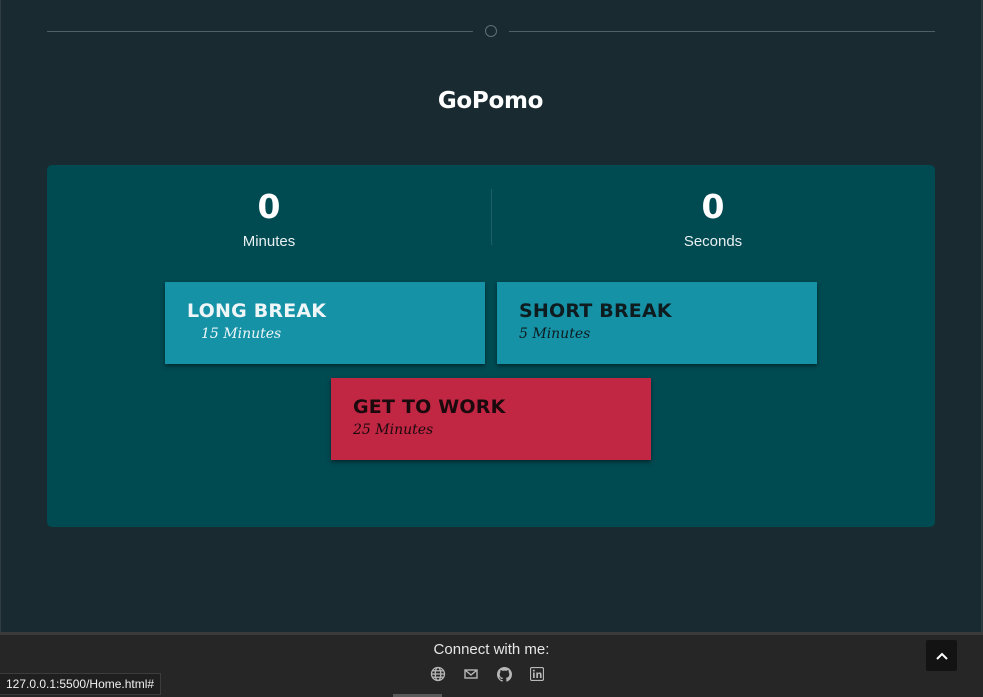 The height and width of the screenshot is (697, 983). I want to click on divider-ring-icon, so click(491, 31).